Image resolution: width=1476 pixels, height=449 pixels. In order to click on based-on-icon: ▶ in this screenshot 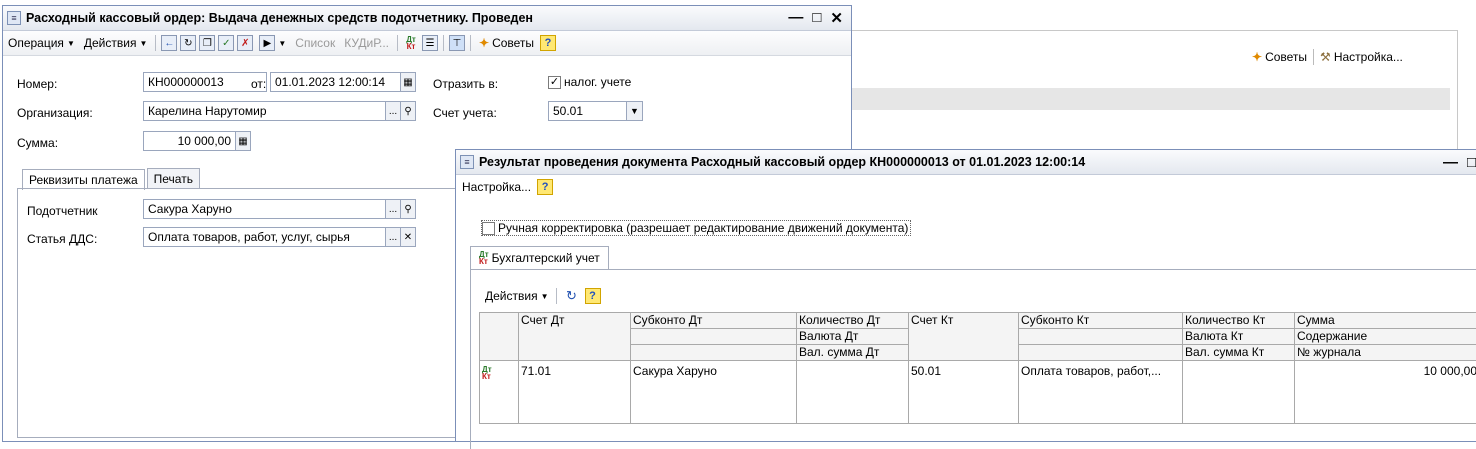, I will do `click(267, 43)`.